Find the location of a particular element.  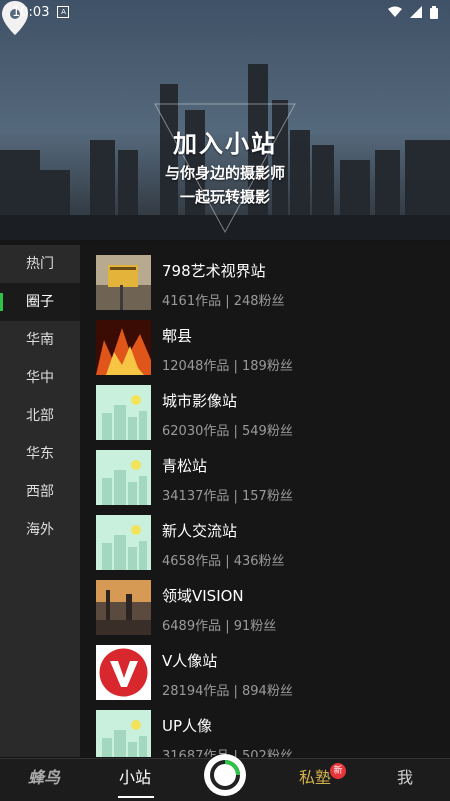

battery-icon is located at coordinates (434, 12).